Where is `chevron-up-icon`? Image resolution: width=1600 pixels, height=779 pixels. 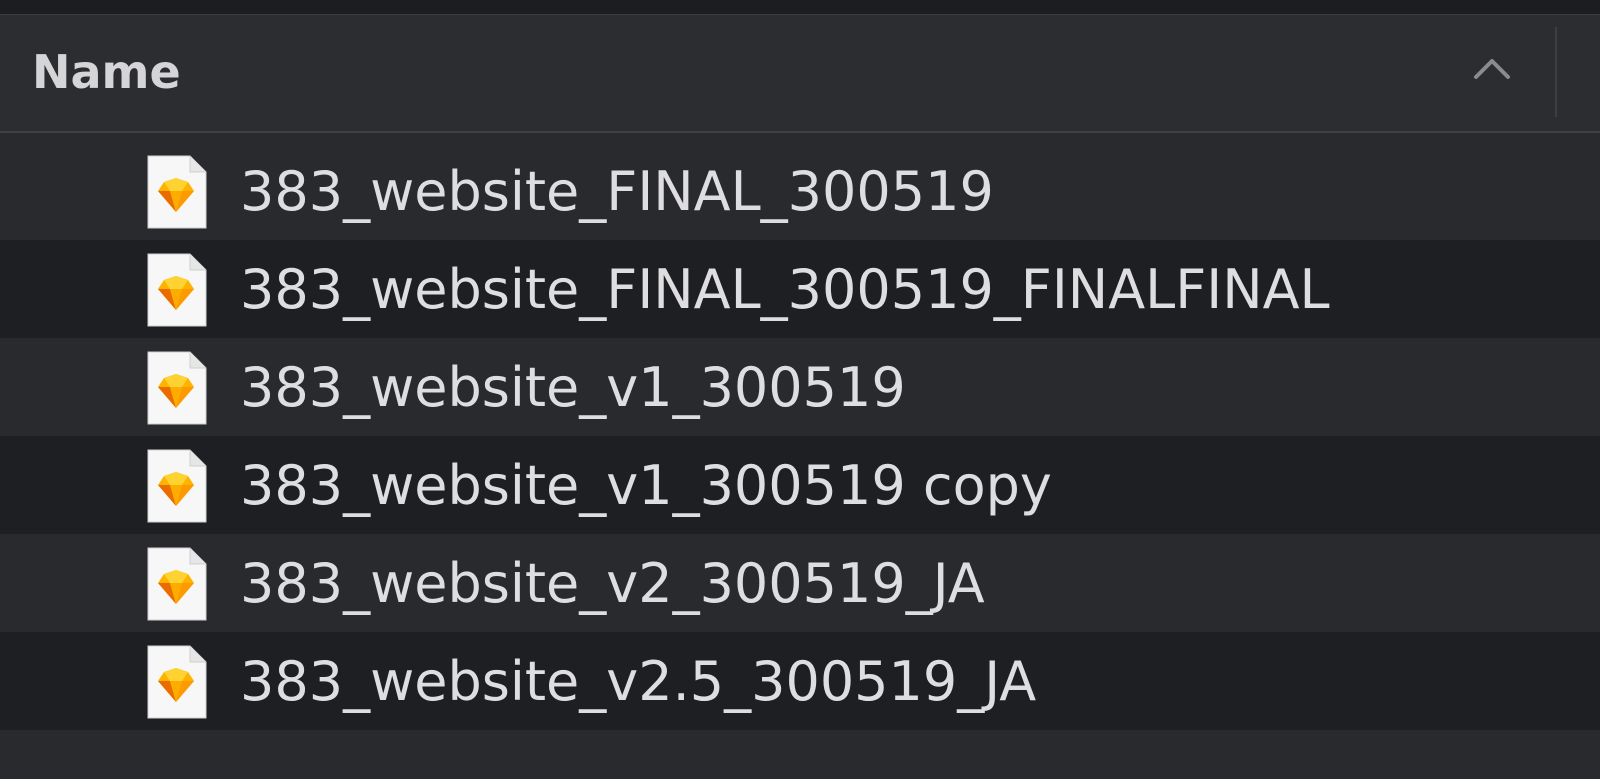
chevron-up-icon is located at coordinates (1492, 68).